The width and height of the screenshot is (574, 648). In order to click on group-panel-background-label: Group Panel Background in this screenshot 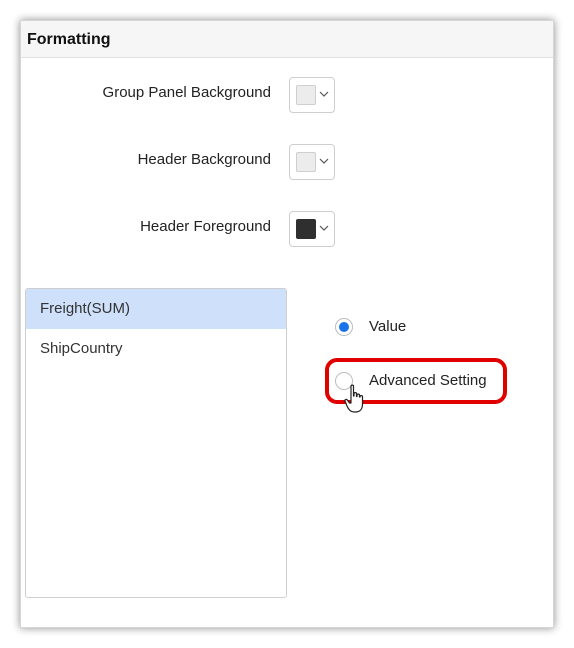, I will do `click(186, 92)`.